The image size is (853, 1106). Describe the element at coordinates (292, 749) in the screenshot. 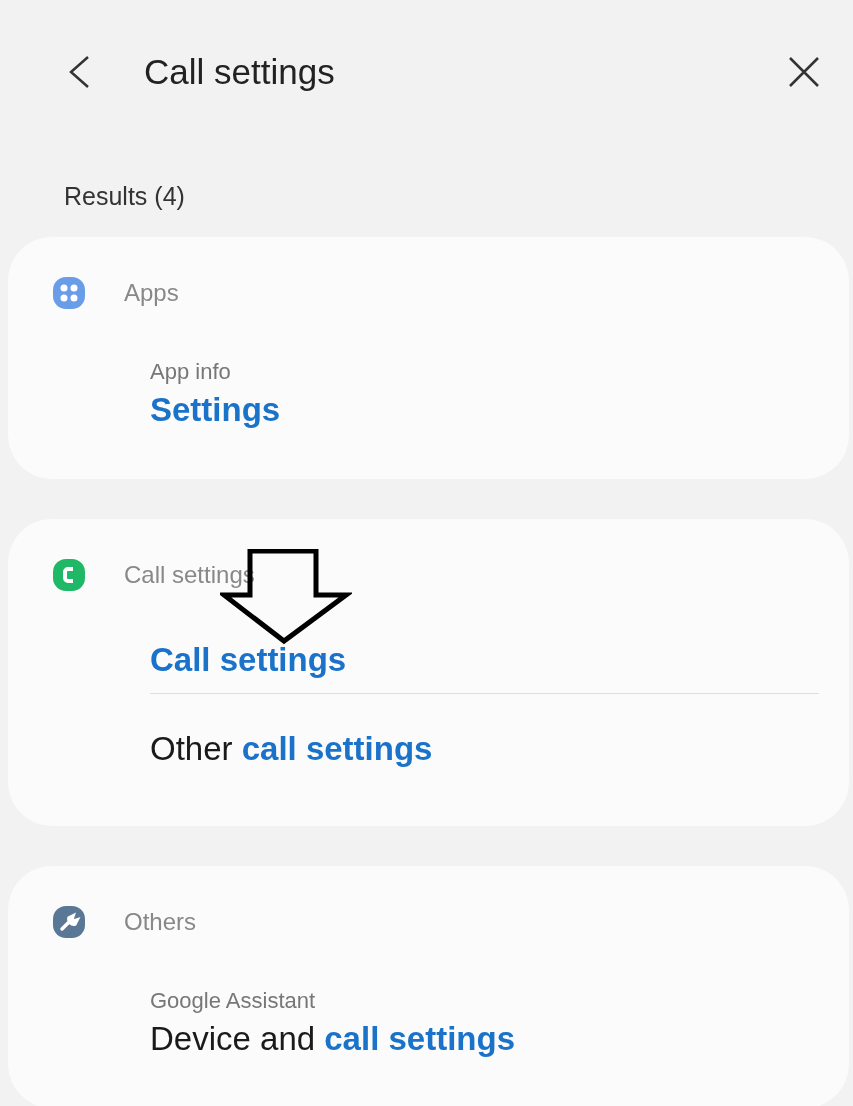

I see `result-title: Other call settings` at that location.